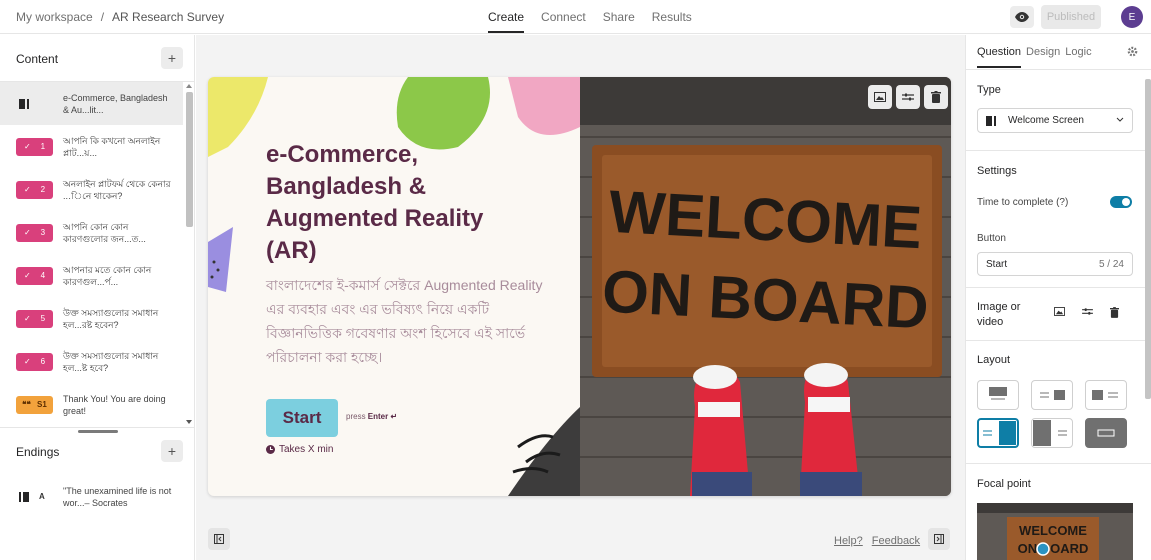  What do you see at coordinates (672, 20) in the screenshot?
I see `tab-results: Results` at bounding box center [672, 20].